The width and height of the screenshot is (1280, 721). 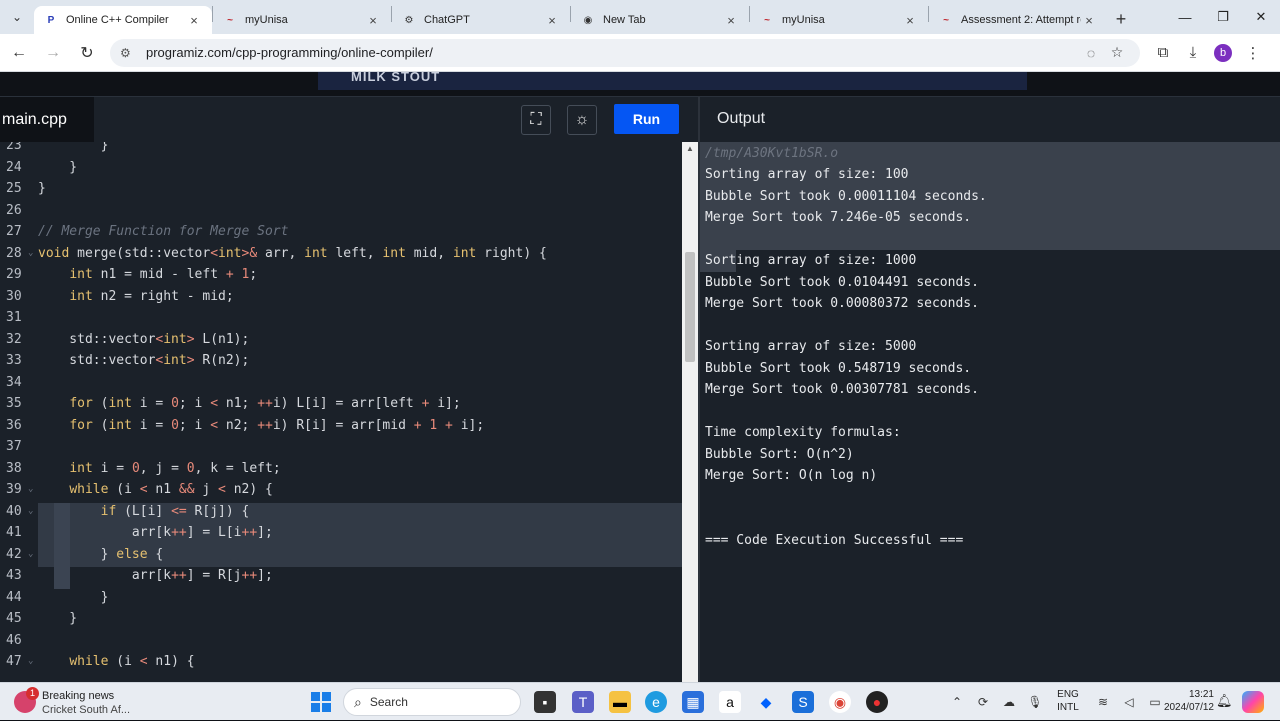 I want to click on run-button: Run, so click(x=646, y=119).